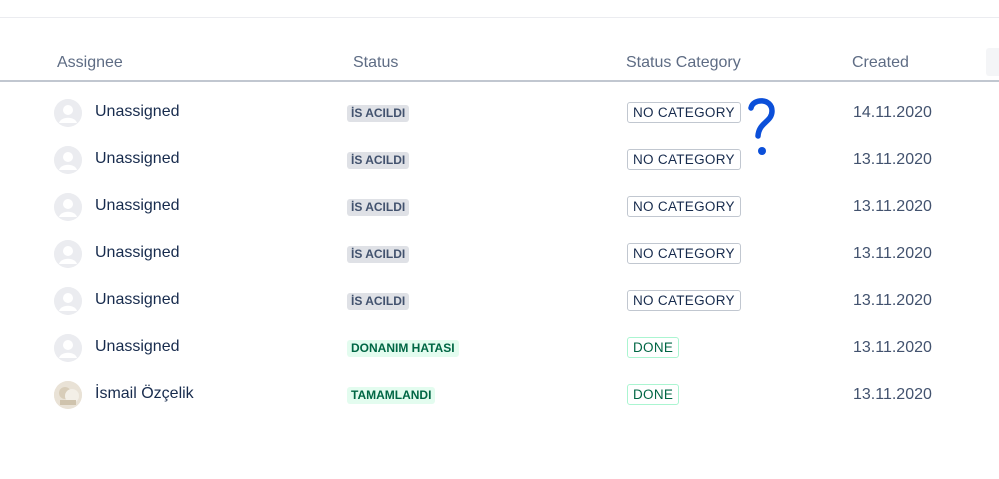  I want to click on header-assignee: Assignee, so click(90, 63).